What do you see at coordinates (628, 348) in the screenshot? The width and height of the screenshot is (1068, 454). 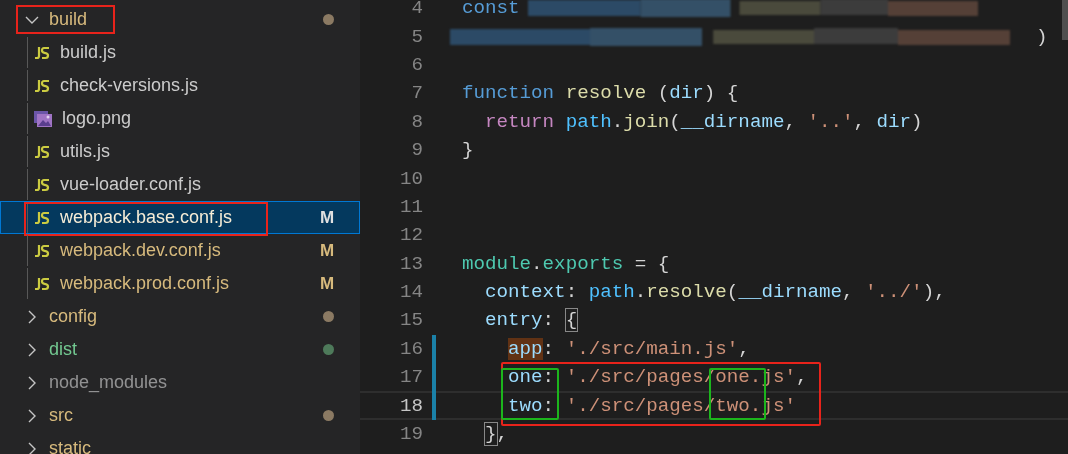 I see `code-line: app: './src/main.js',` at bounding box center [628, 348].